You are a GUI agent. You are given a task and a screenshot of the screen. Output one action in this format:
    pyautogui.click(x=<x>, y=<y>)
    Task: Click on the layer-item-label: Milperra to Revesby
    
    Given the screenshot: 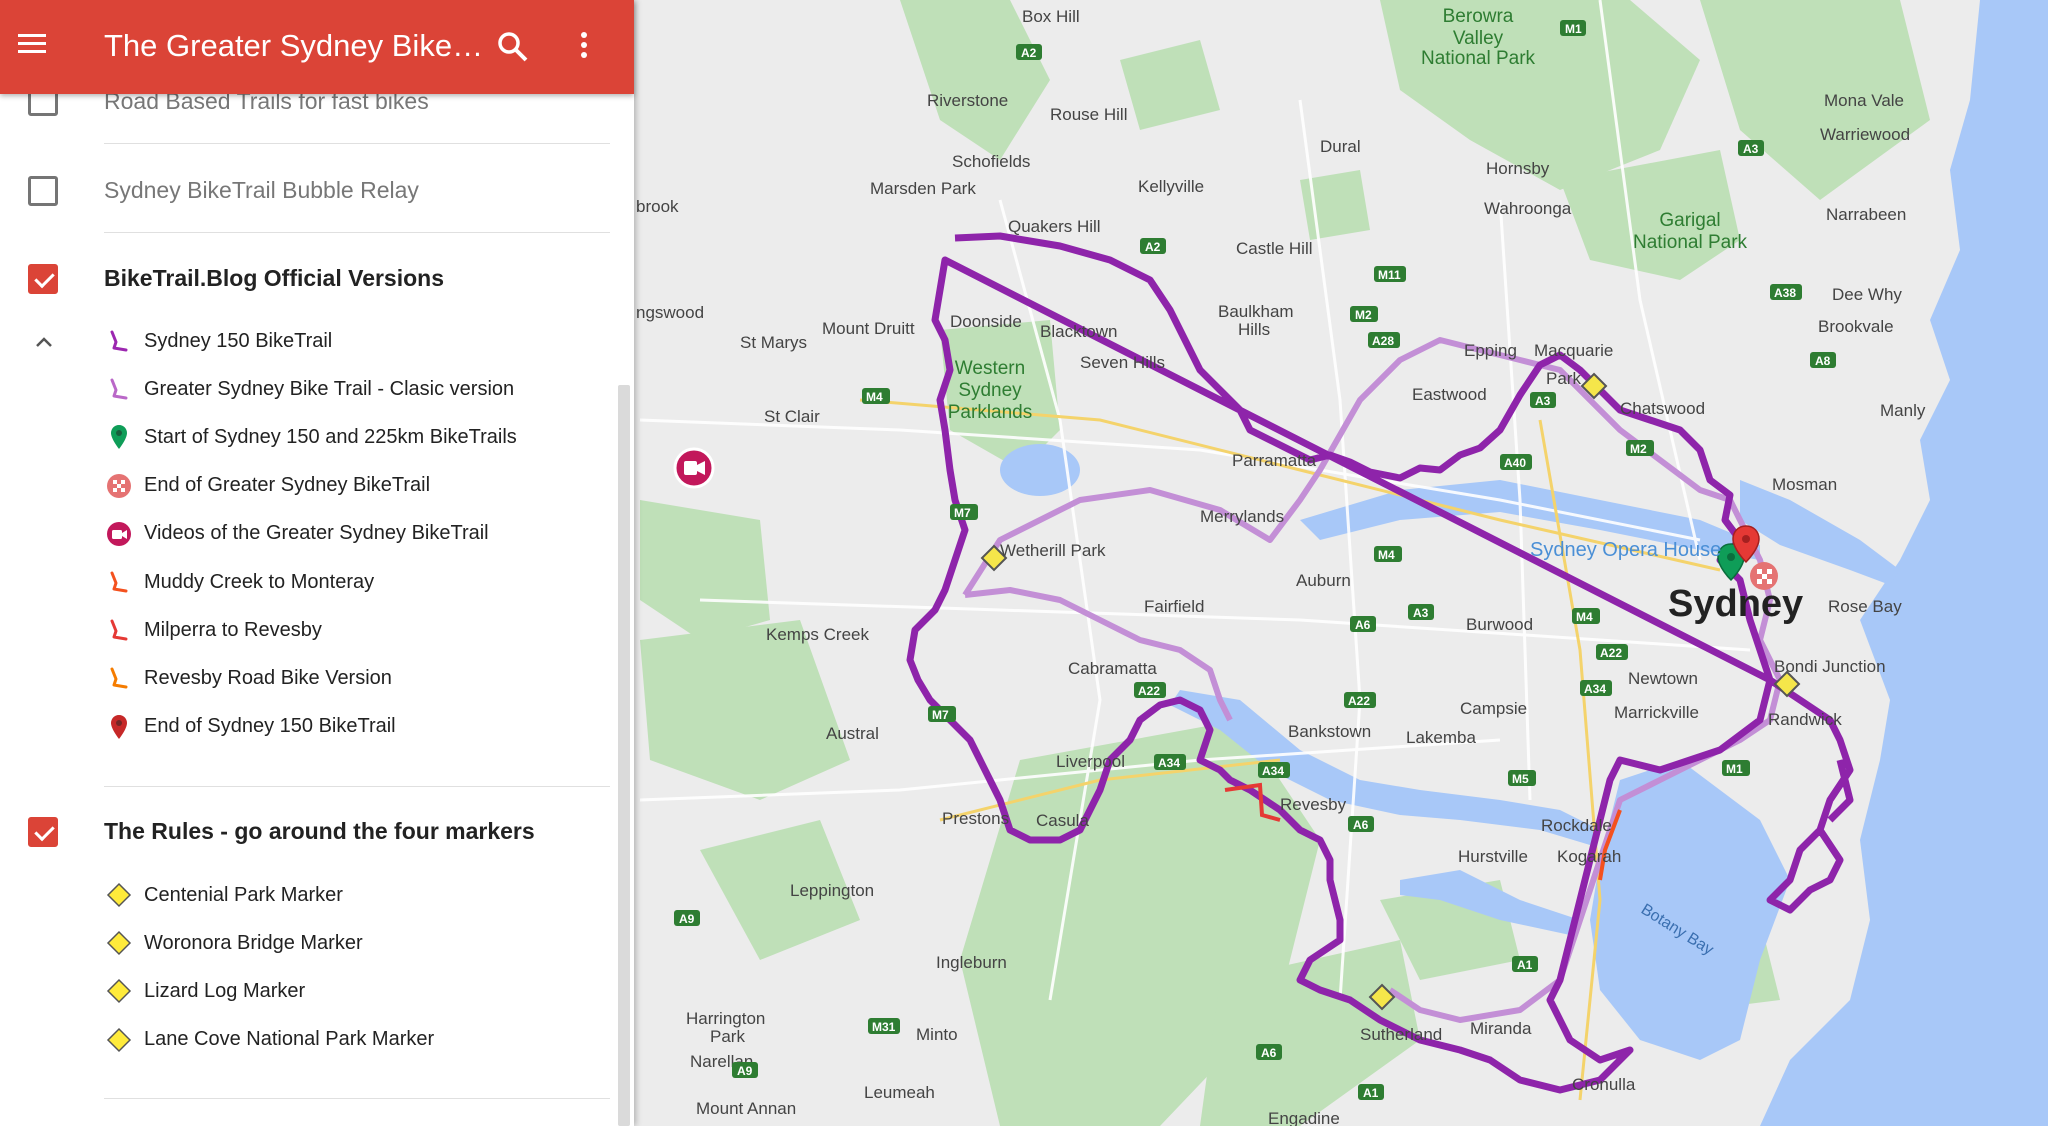 What is the action you would take?
    pyautogui.click(x=233, y=629)
    